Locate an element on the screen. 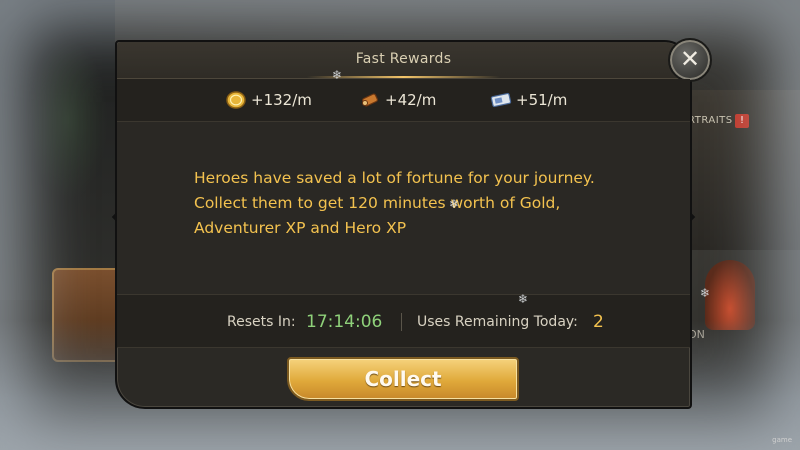  plant is located at coordinates (68, 120).